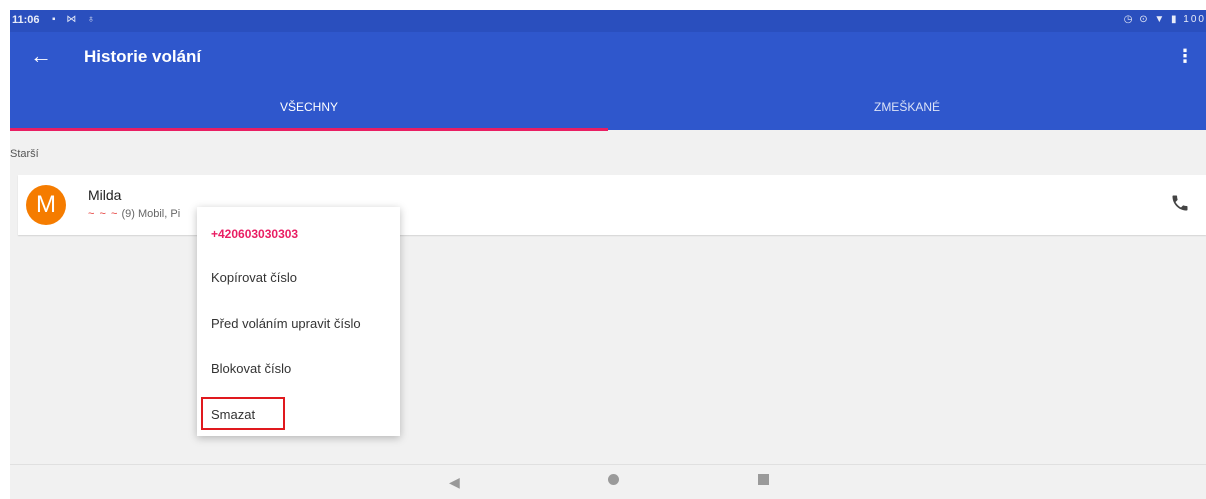 The image size is (1206, 499). Describe the element at coordinates (143, 56) in the screenshot. I see `page-title: Historie volání` at that location.